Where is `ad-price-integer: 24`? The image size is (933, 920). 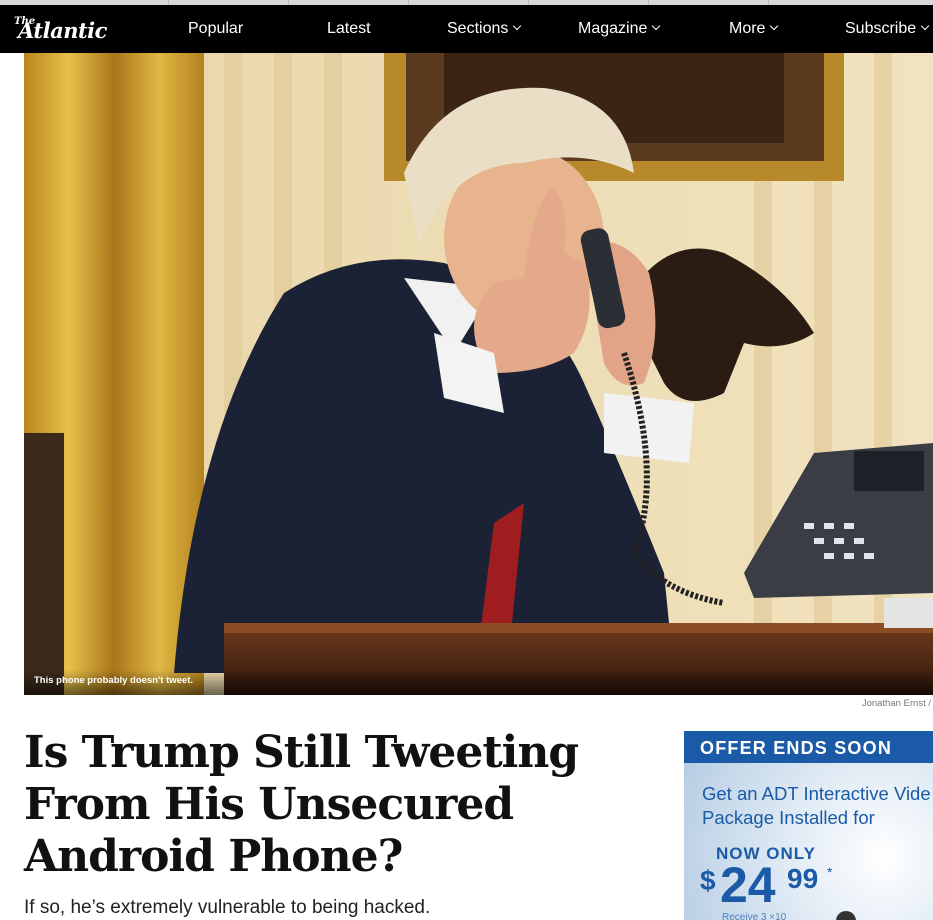 ad-price-integer: 24 is located at coordinates (748, 885).